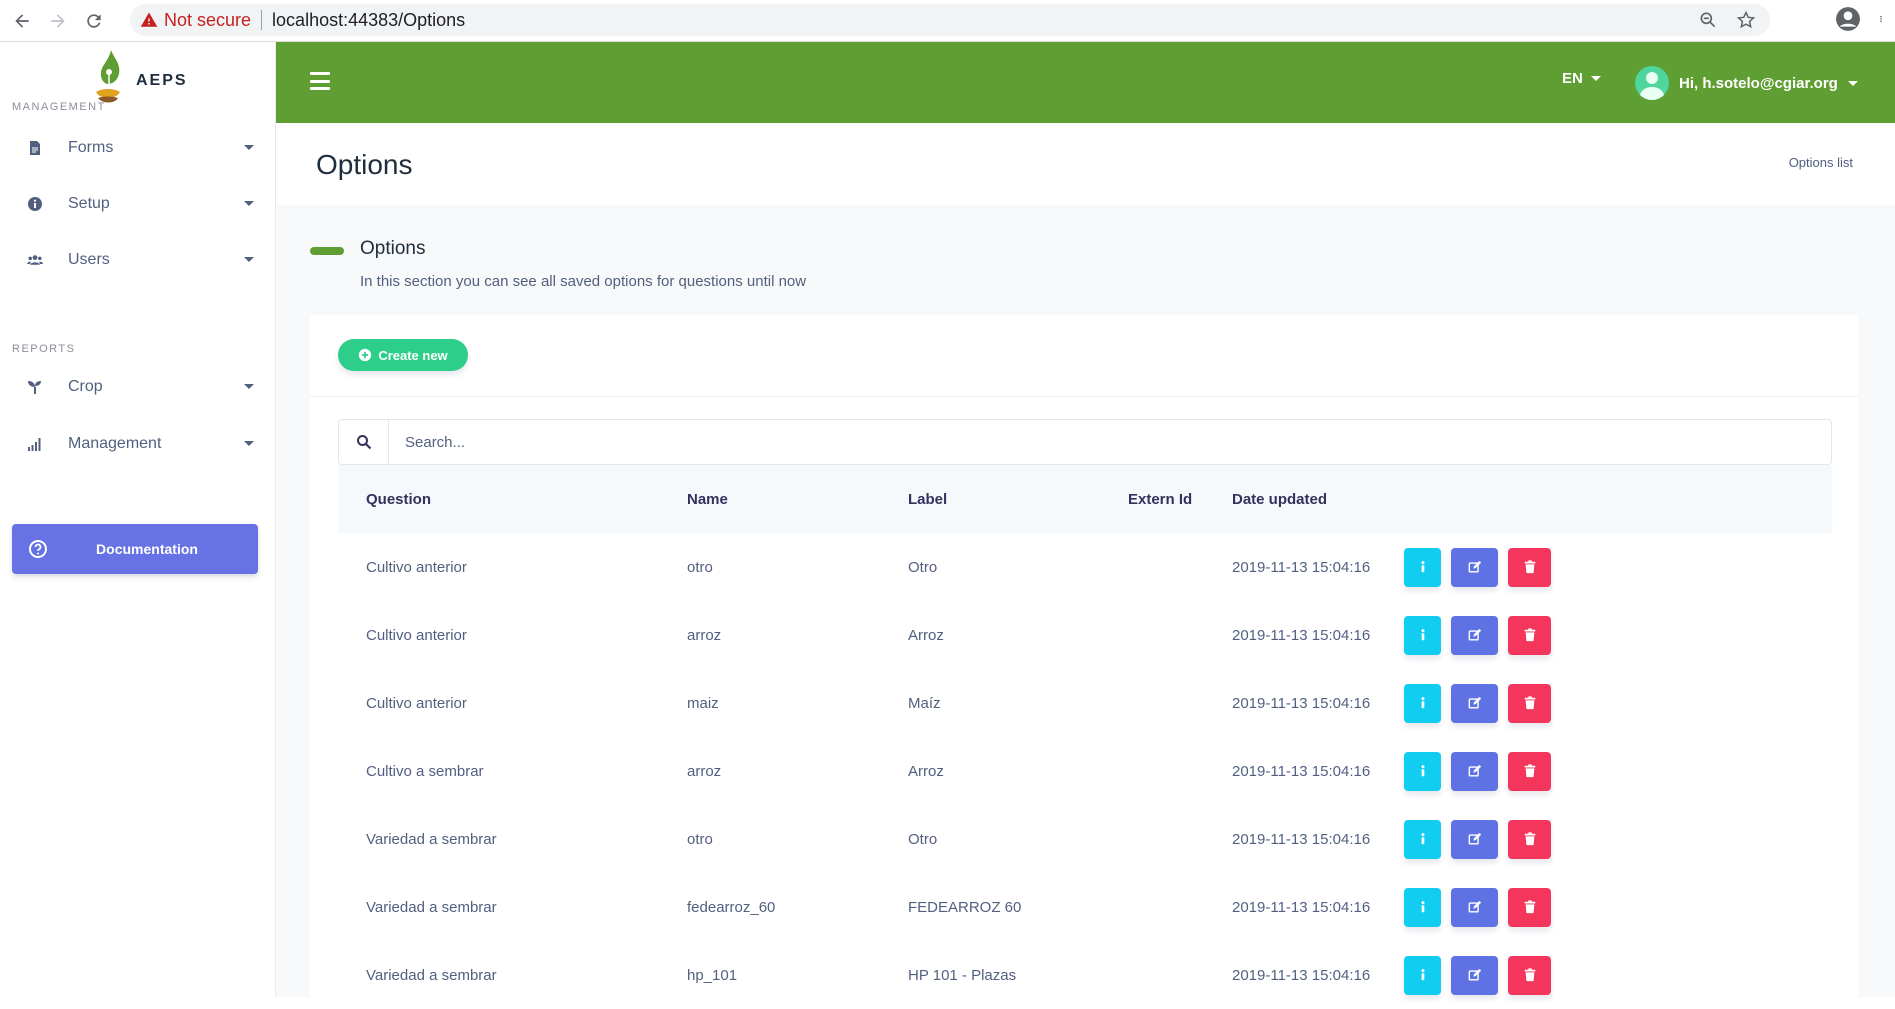 The image size is (1895, 1009). Describe the element at coordinates (1848, 19) in the screenshot. I see `profile-icon` at that location.